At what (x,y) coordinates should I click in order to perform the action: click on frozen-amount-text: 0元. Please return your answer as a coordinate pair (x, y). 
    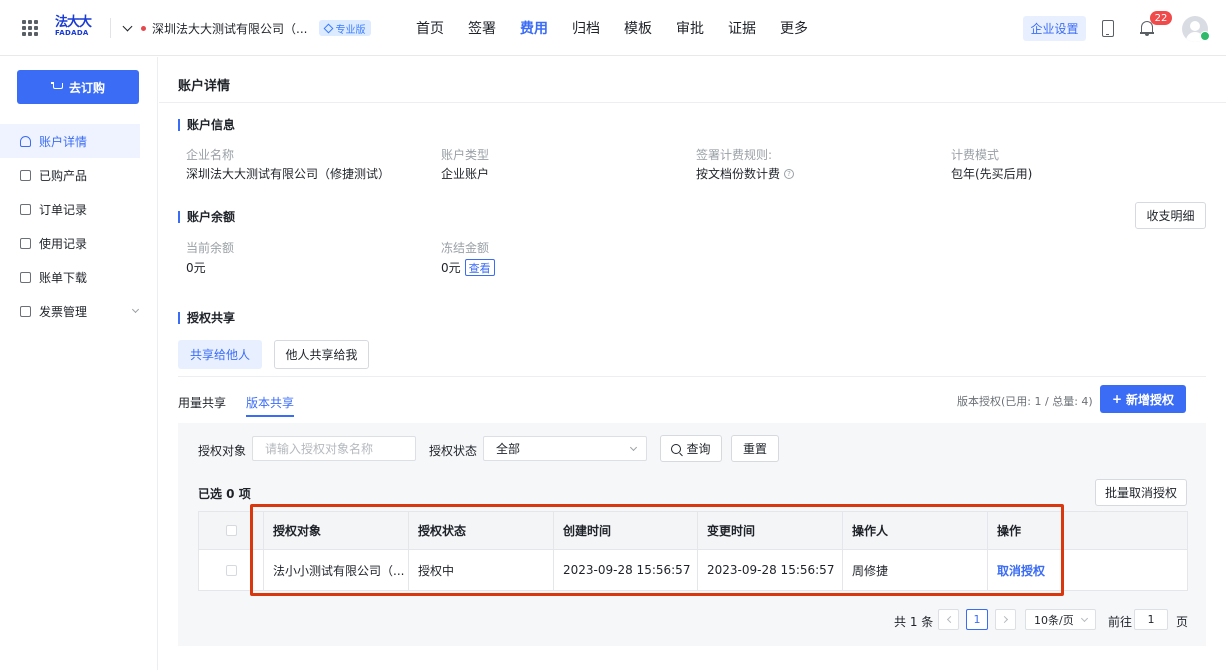
    Looking at the image, I should click on (451, 268).